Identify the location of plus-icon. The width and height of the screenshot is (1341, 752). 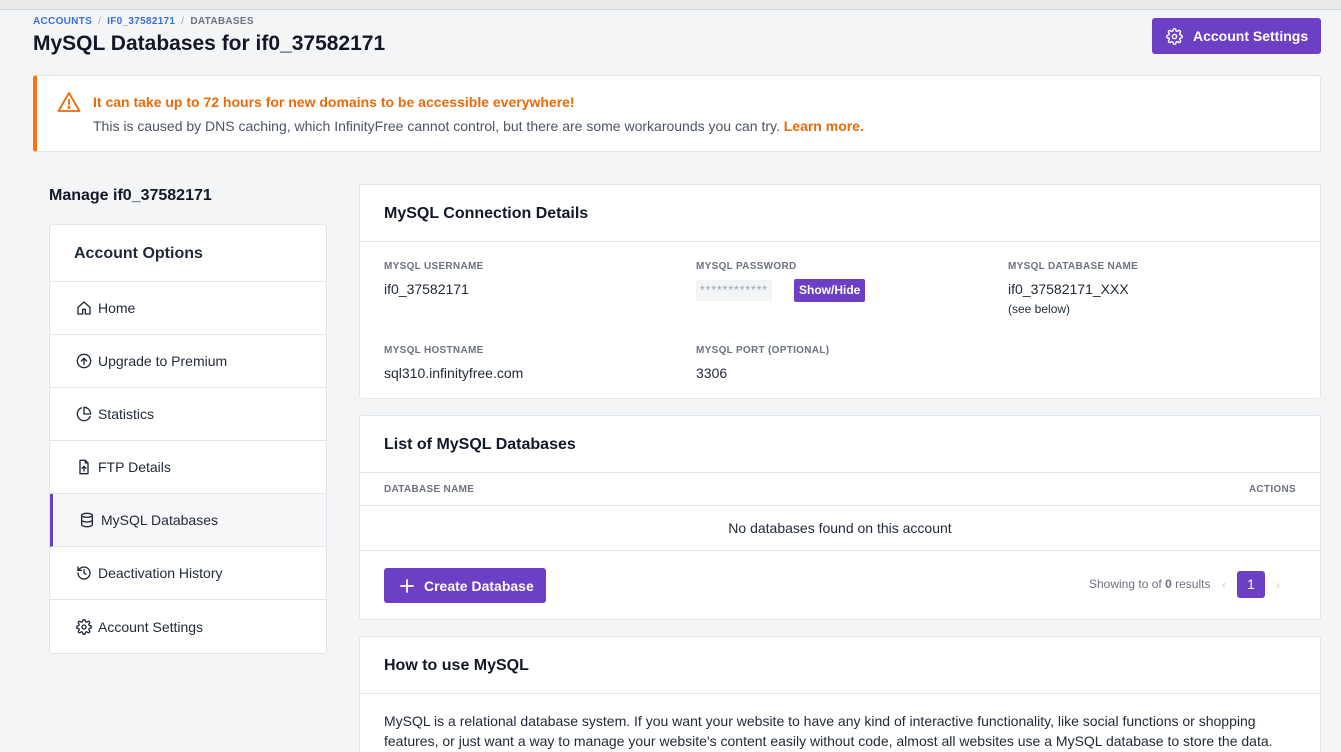
(407, 585).